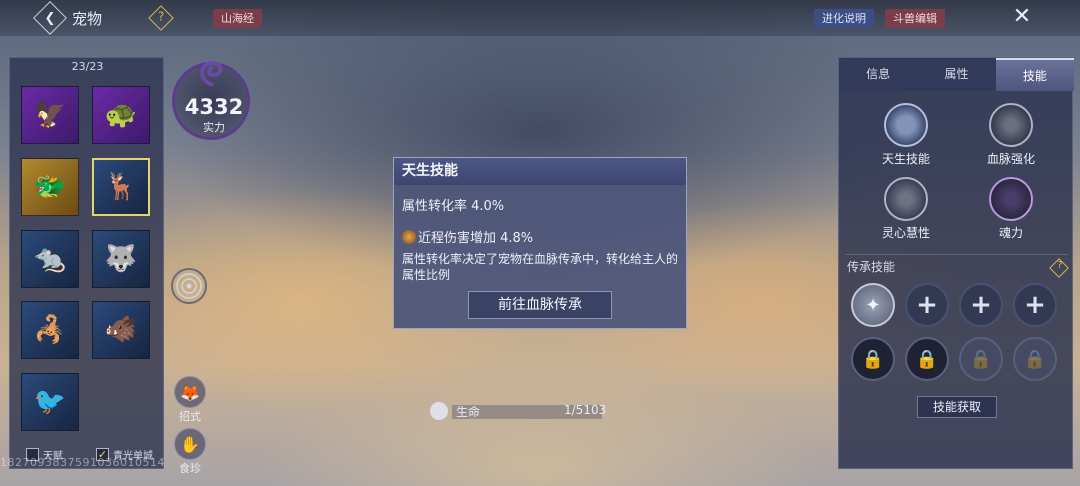 The width and height of the screenshot is (1080, 486). I want to click on close-icon: ✕, so click(1022, 17).